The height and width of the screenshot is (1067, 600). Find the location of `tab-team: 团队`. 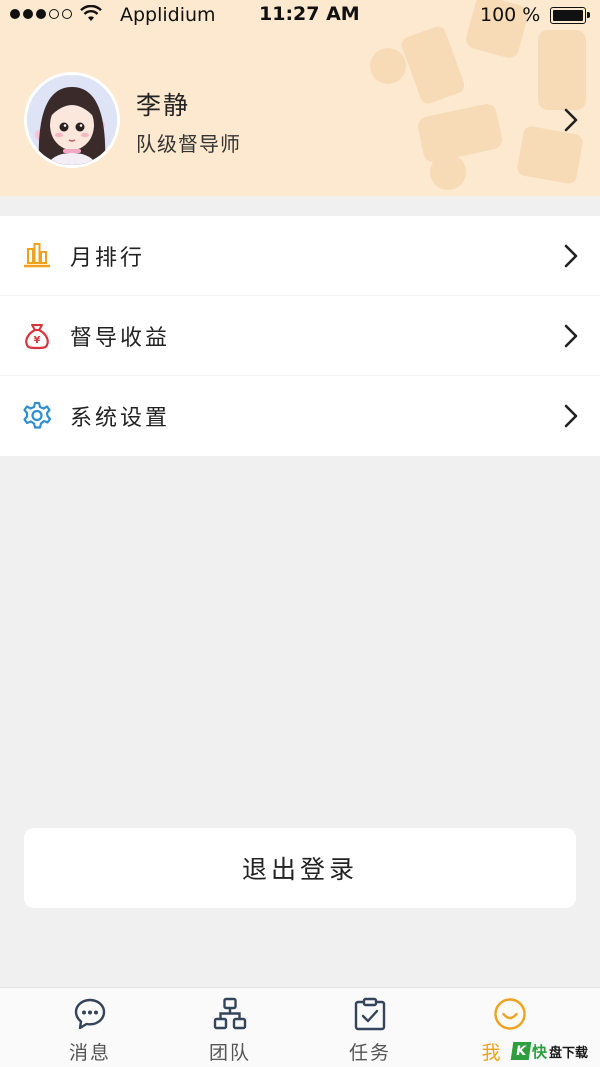

tab-team: 团队 is located at coordinates (230, 1027).